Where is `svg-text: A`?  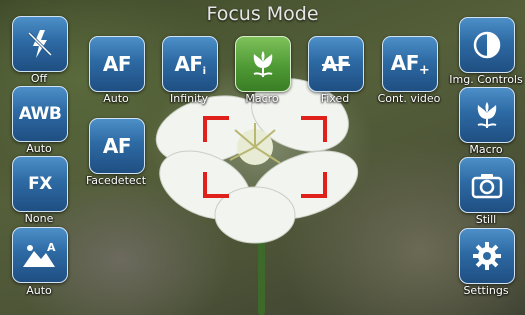
svg-text: A is located at coordinates (51, 247).